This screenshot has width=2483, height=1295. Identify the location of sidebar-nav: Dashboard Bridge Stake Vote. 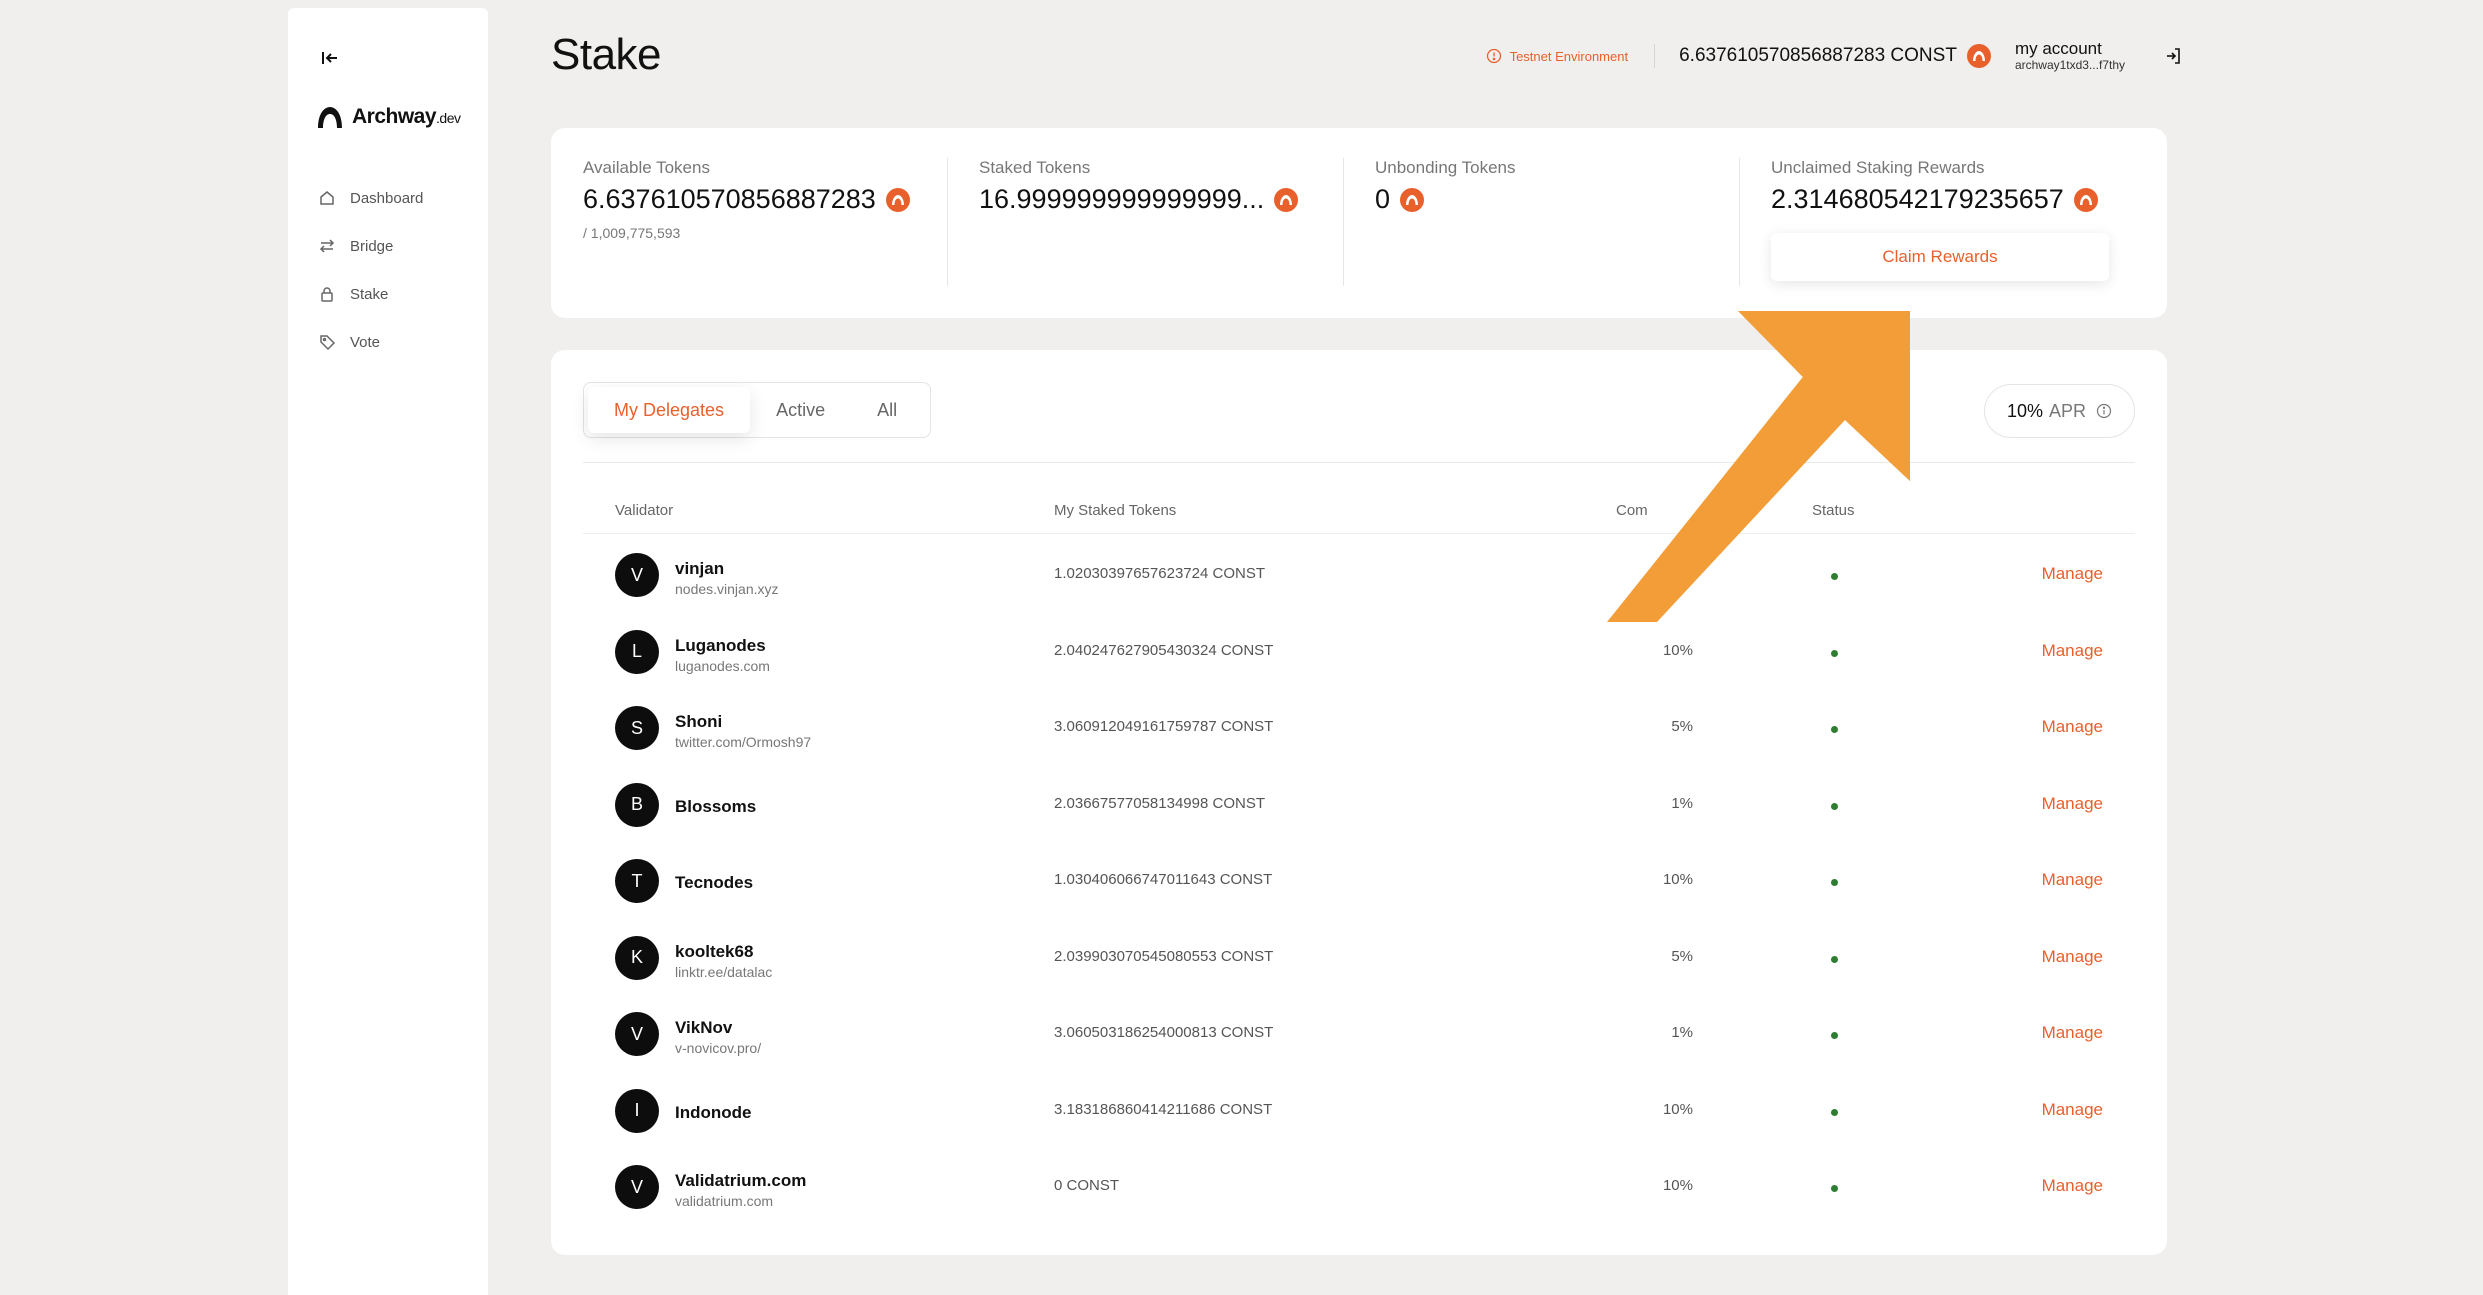
(370, 270).